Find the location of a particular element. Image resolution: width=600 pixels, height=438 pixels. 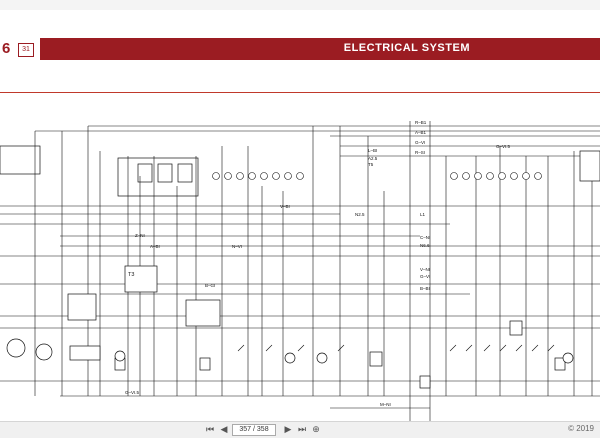

svg-text: L1 is located at coordinates (423, 214).